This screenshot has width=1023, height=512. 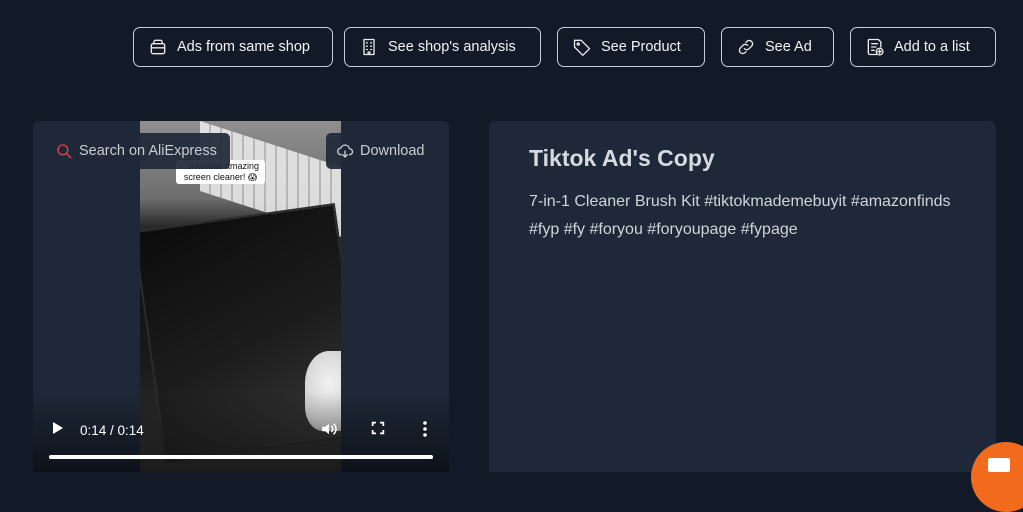 I want to click on see-ad-label: See Ad, so click(x=788, y=47).